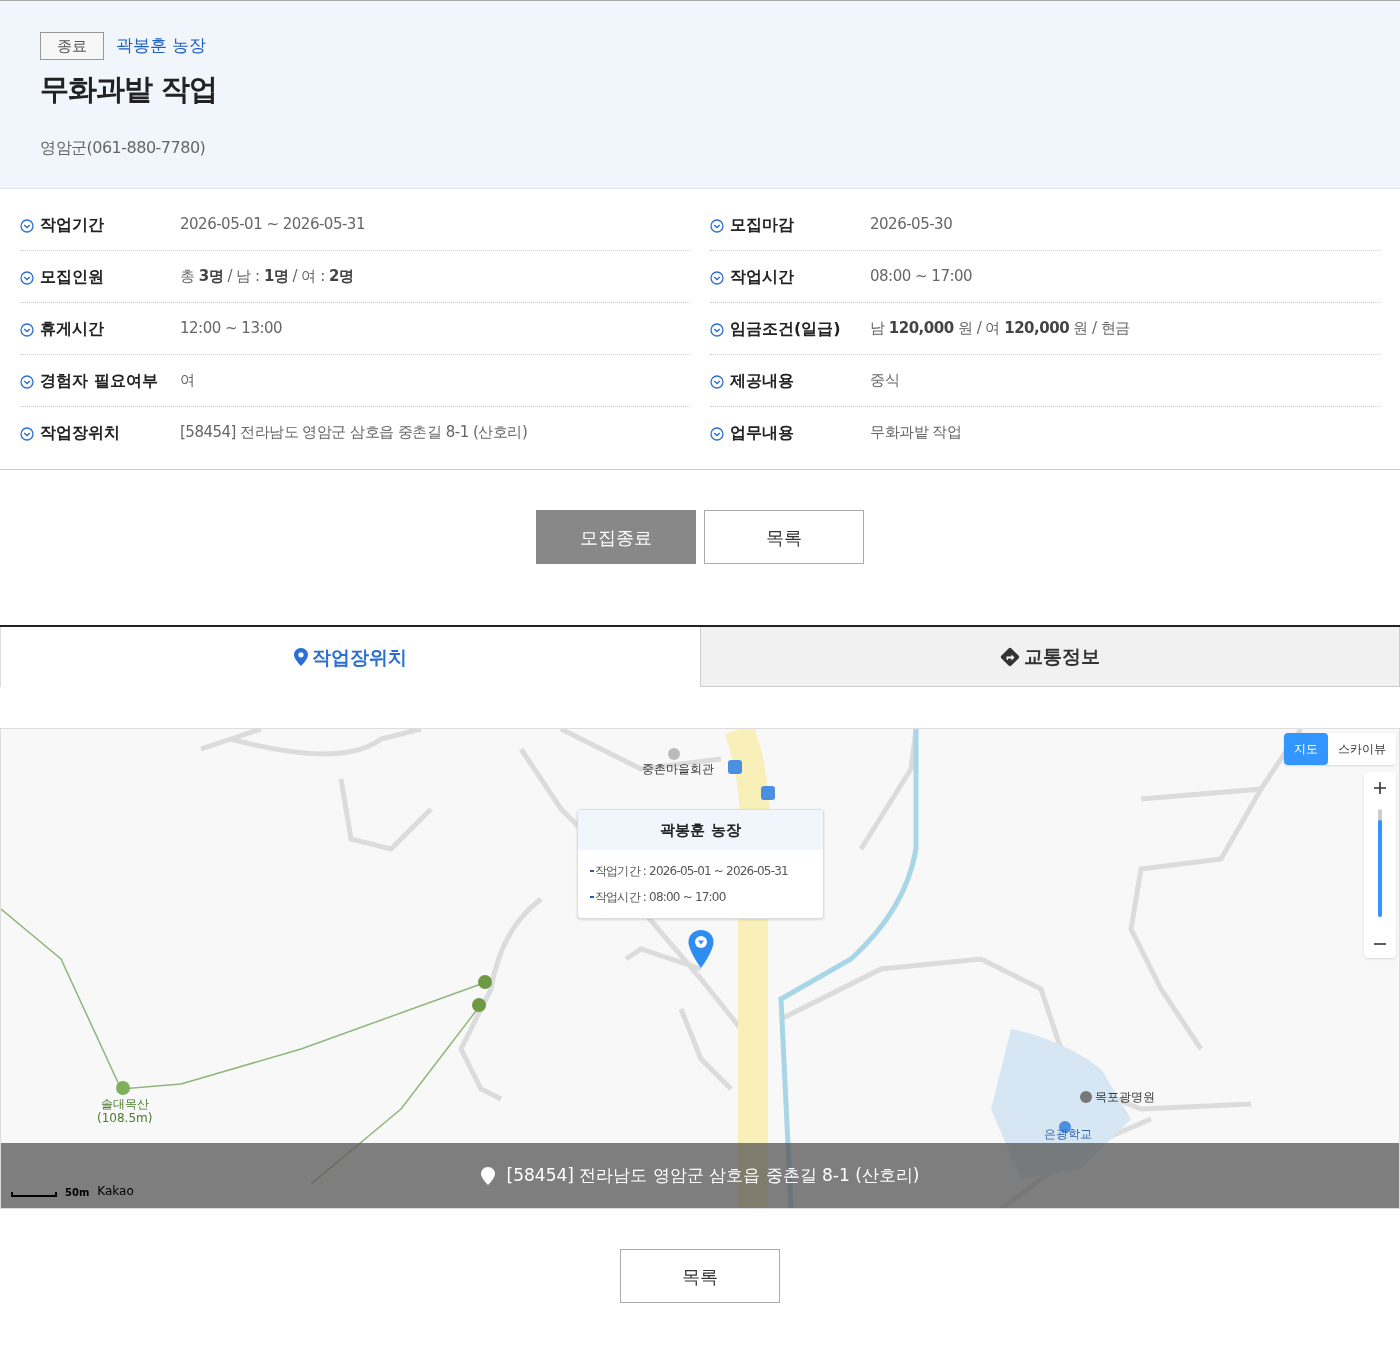 Image resolution: width=1400 pixels, height=1364 pixels. I want to click on scale-bar, so click(34, 1194).